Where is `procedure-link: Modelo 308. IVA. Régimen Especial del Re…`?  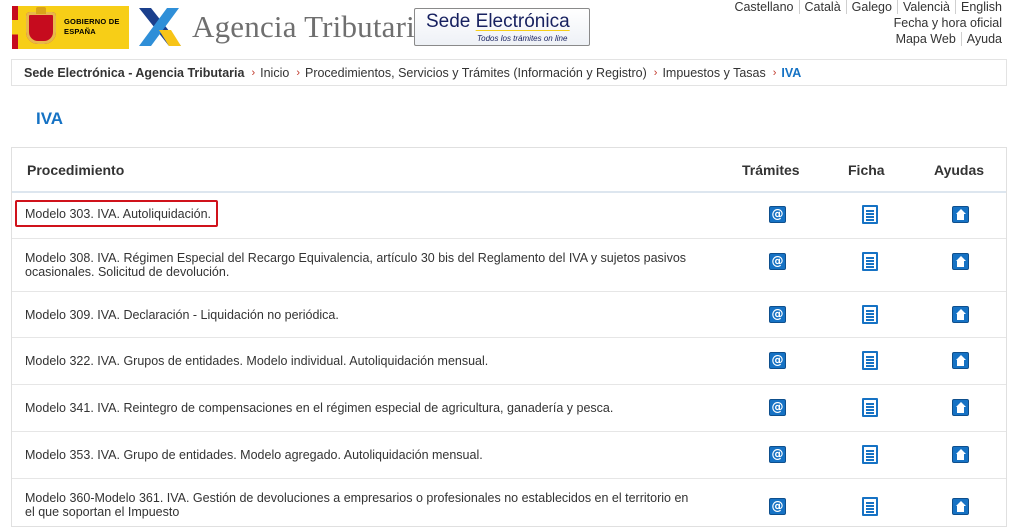
procedure-link: Modelo 308. IVA. Régimen Especial del Re… is located at coordinates (365, 265).